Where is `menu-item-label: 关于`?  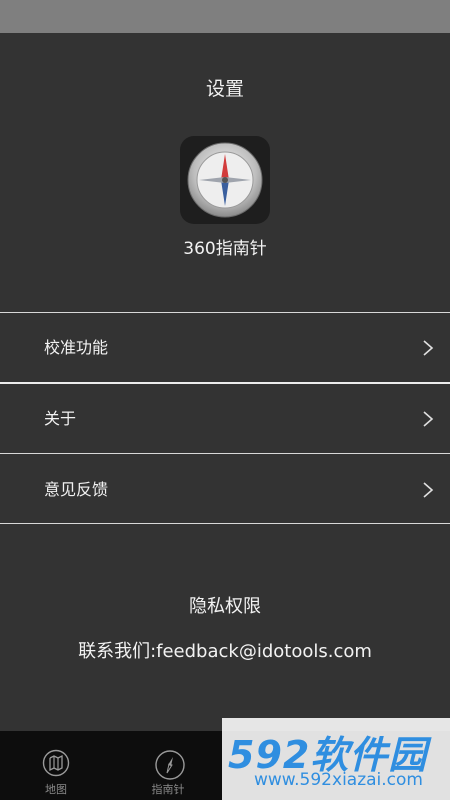 menu-item-label: 关于 is located at coordinates (60, 418).